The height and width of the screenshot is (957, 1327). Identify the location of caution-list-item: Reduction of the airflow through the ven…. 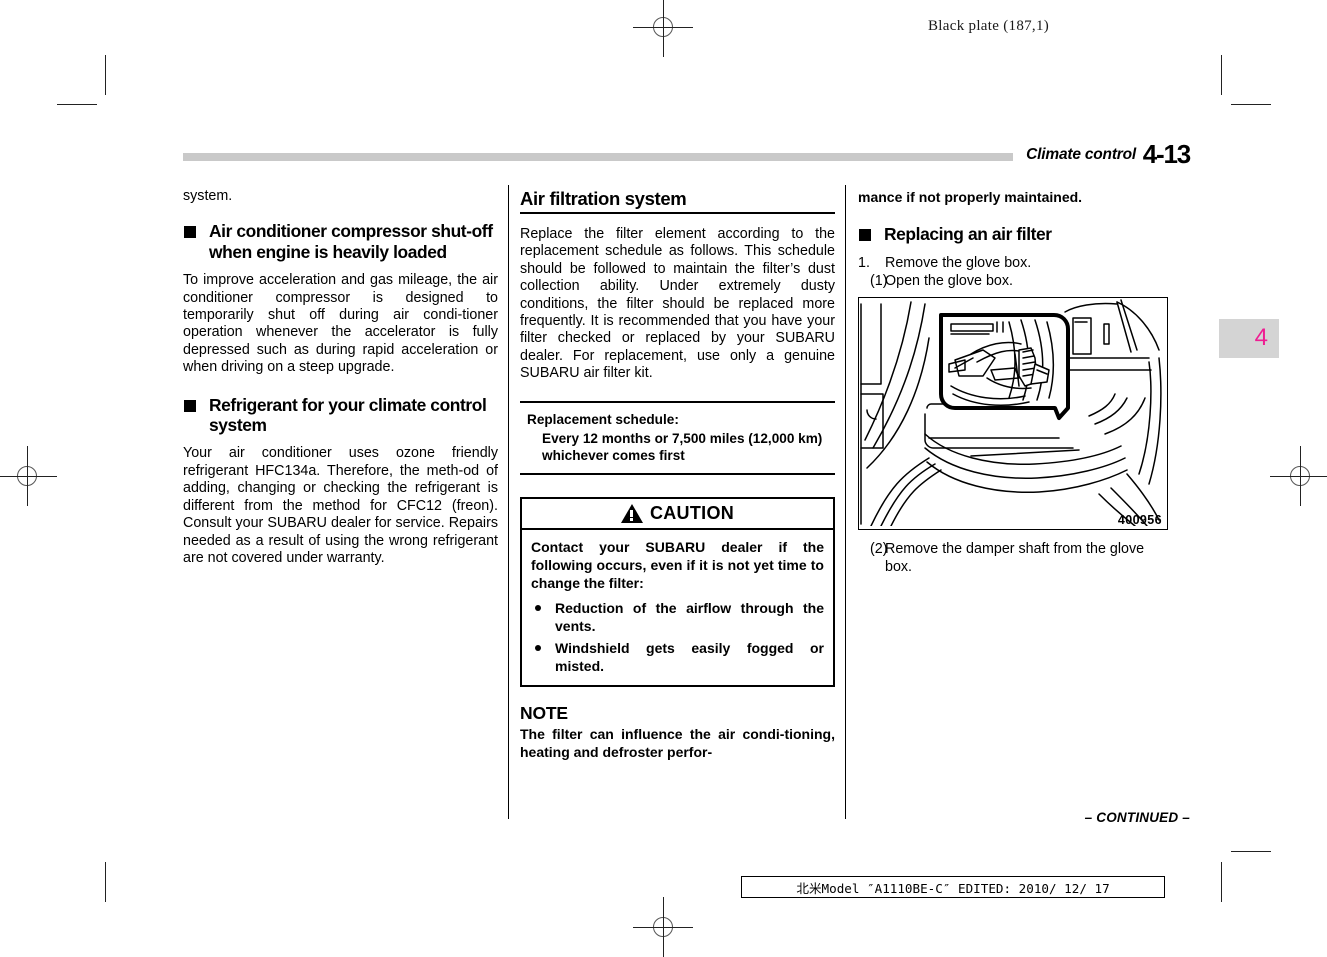
(677, 617).